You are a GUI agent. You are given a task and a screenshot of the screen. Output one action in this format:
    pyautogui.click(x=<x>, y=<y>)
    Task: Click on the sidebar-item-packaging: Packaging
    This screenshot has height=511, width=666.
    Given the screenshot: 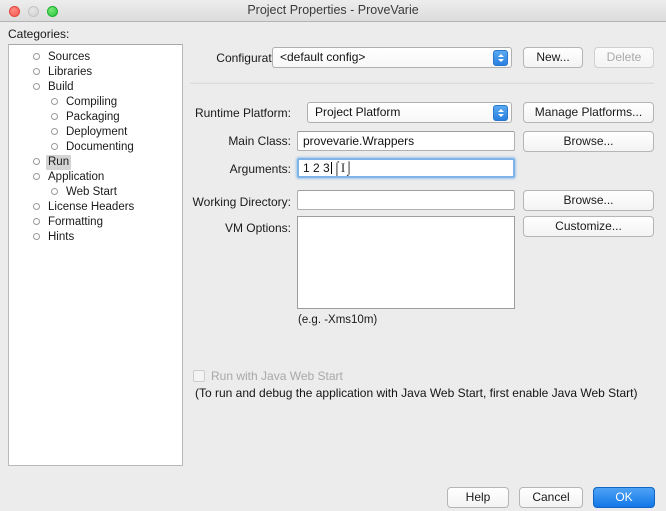 What is the action you would take?
    pyautogui.click(x=95, y=117)
    